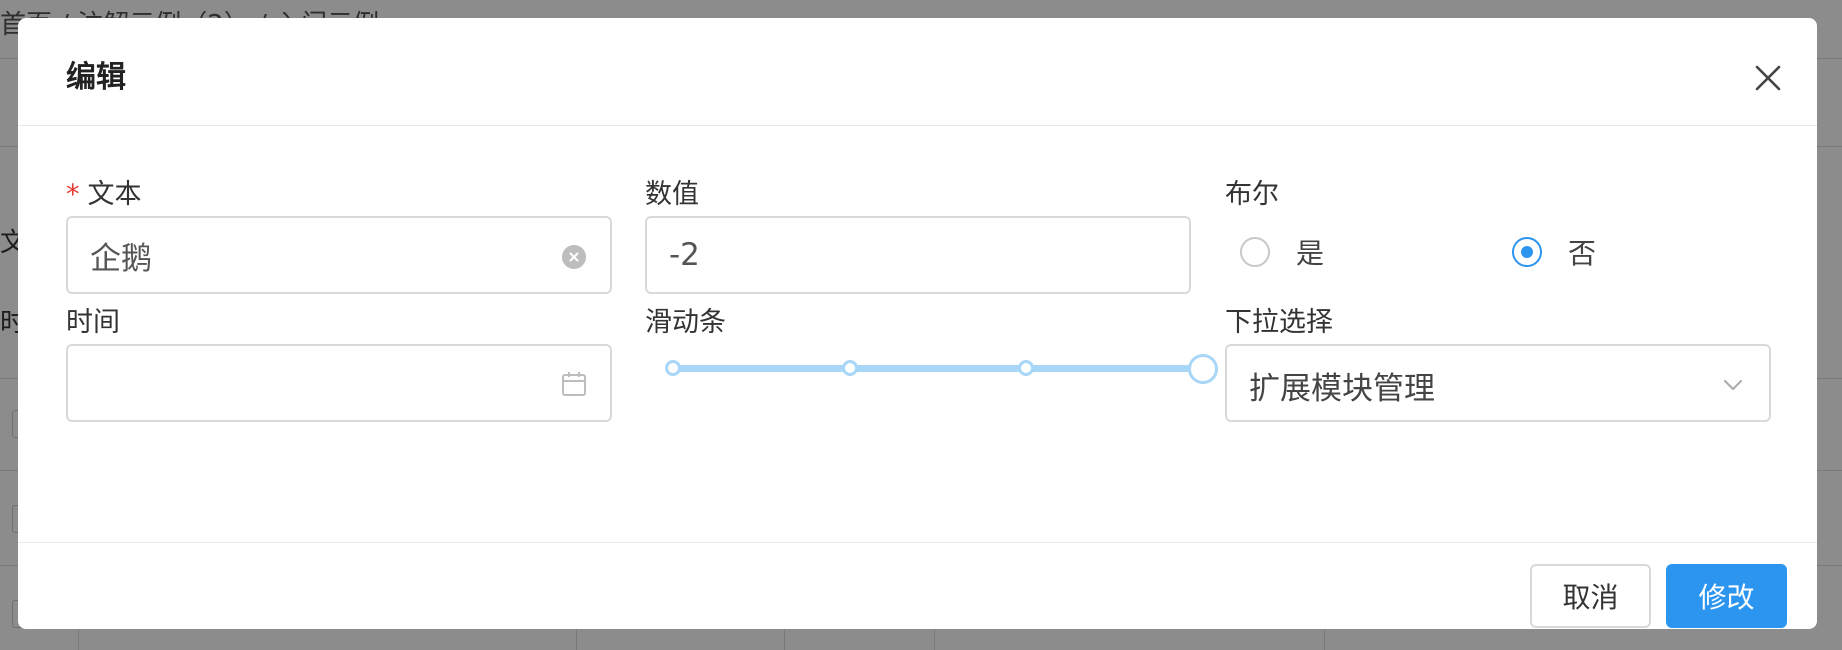  What do you see at coordinates (1733, 385) in the screenshot?
I see `chevron-down-icon` at bounding box center [1733, 385].